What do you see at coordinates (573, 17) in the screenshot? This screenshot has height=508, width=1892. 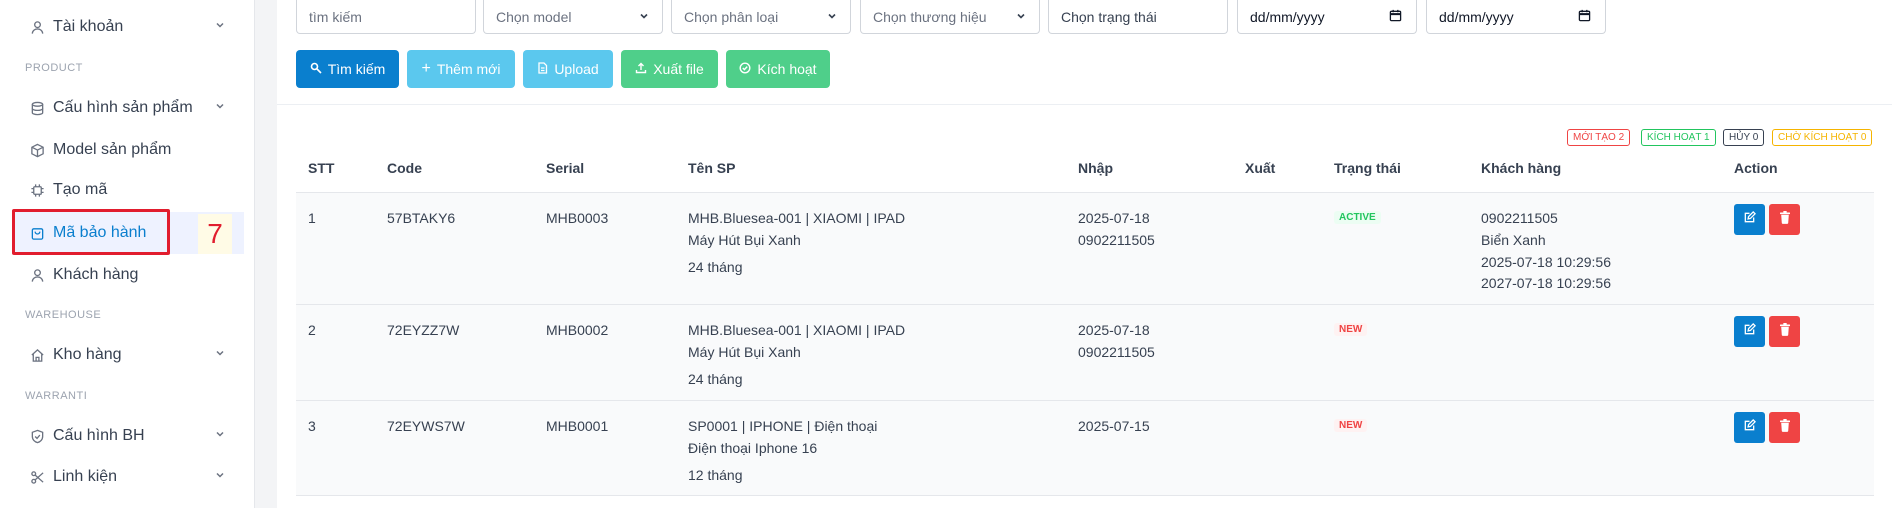 I see `model-select: Chọn model` at bounding box center [573, 17].